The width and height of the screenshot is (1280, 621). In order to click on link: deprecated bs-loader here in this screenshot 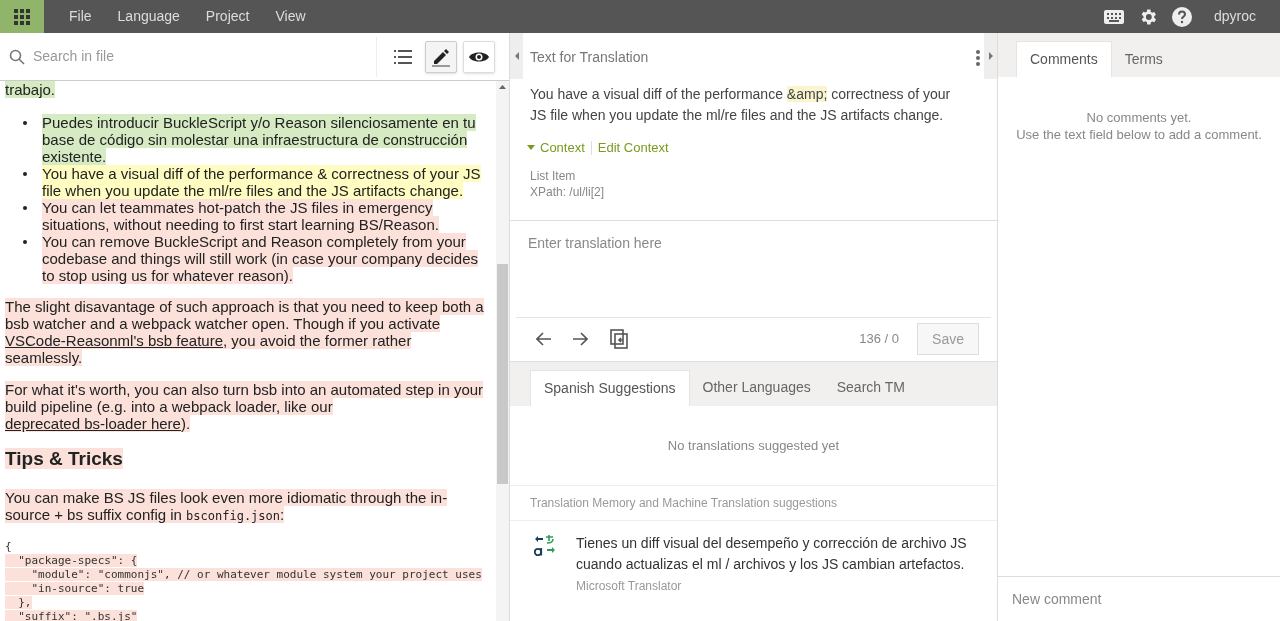, I will do `click(93, 423)`.